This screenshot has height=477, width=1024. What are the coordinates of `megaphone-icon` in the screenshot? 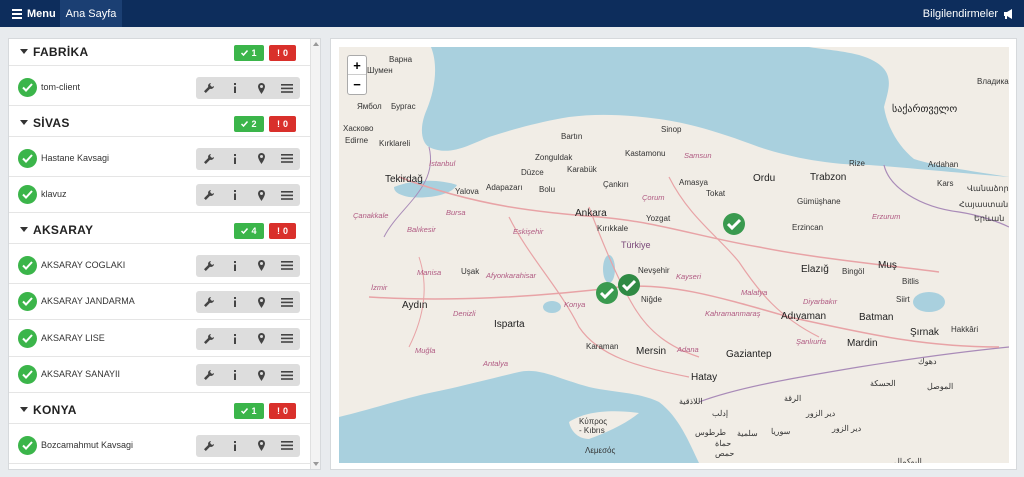 It's located at (1008, 13).